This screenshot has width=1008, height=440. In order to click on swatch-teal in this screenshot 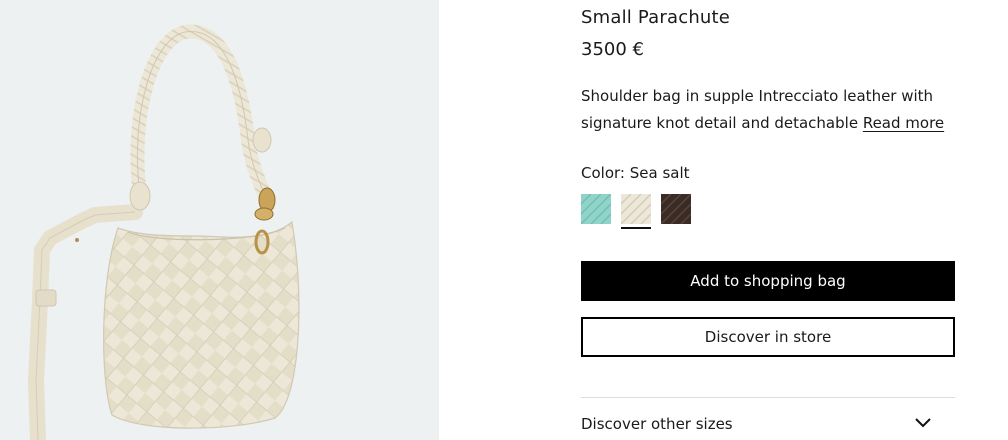, I will do `click(596, 209)`.